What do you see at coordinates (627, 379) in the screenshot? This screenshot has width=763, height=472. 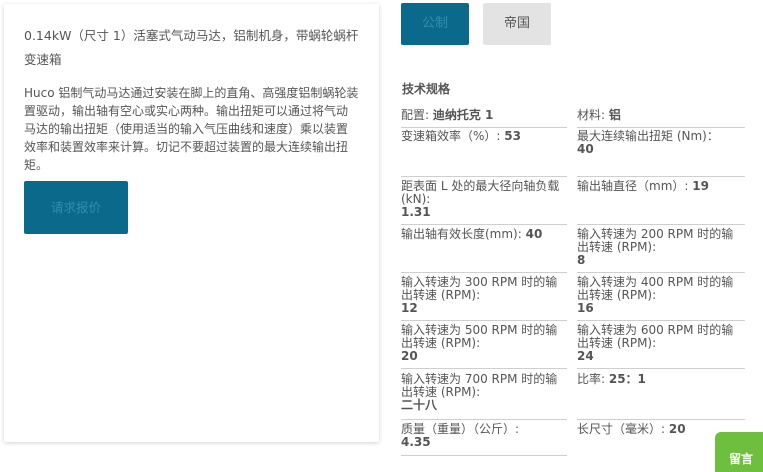 I see `spec-value: 25：1` at bounding box center [627, 379].